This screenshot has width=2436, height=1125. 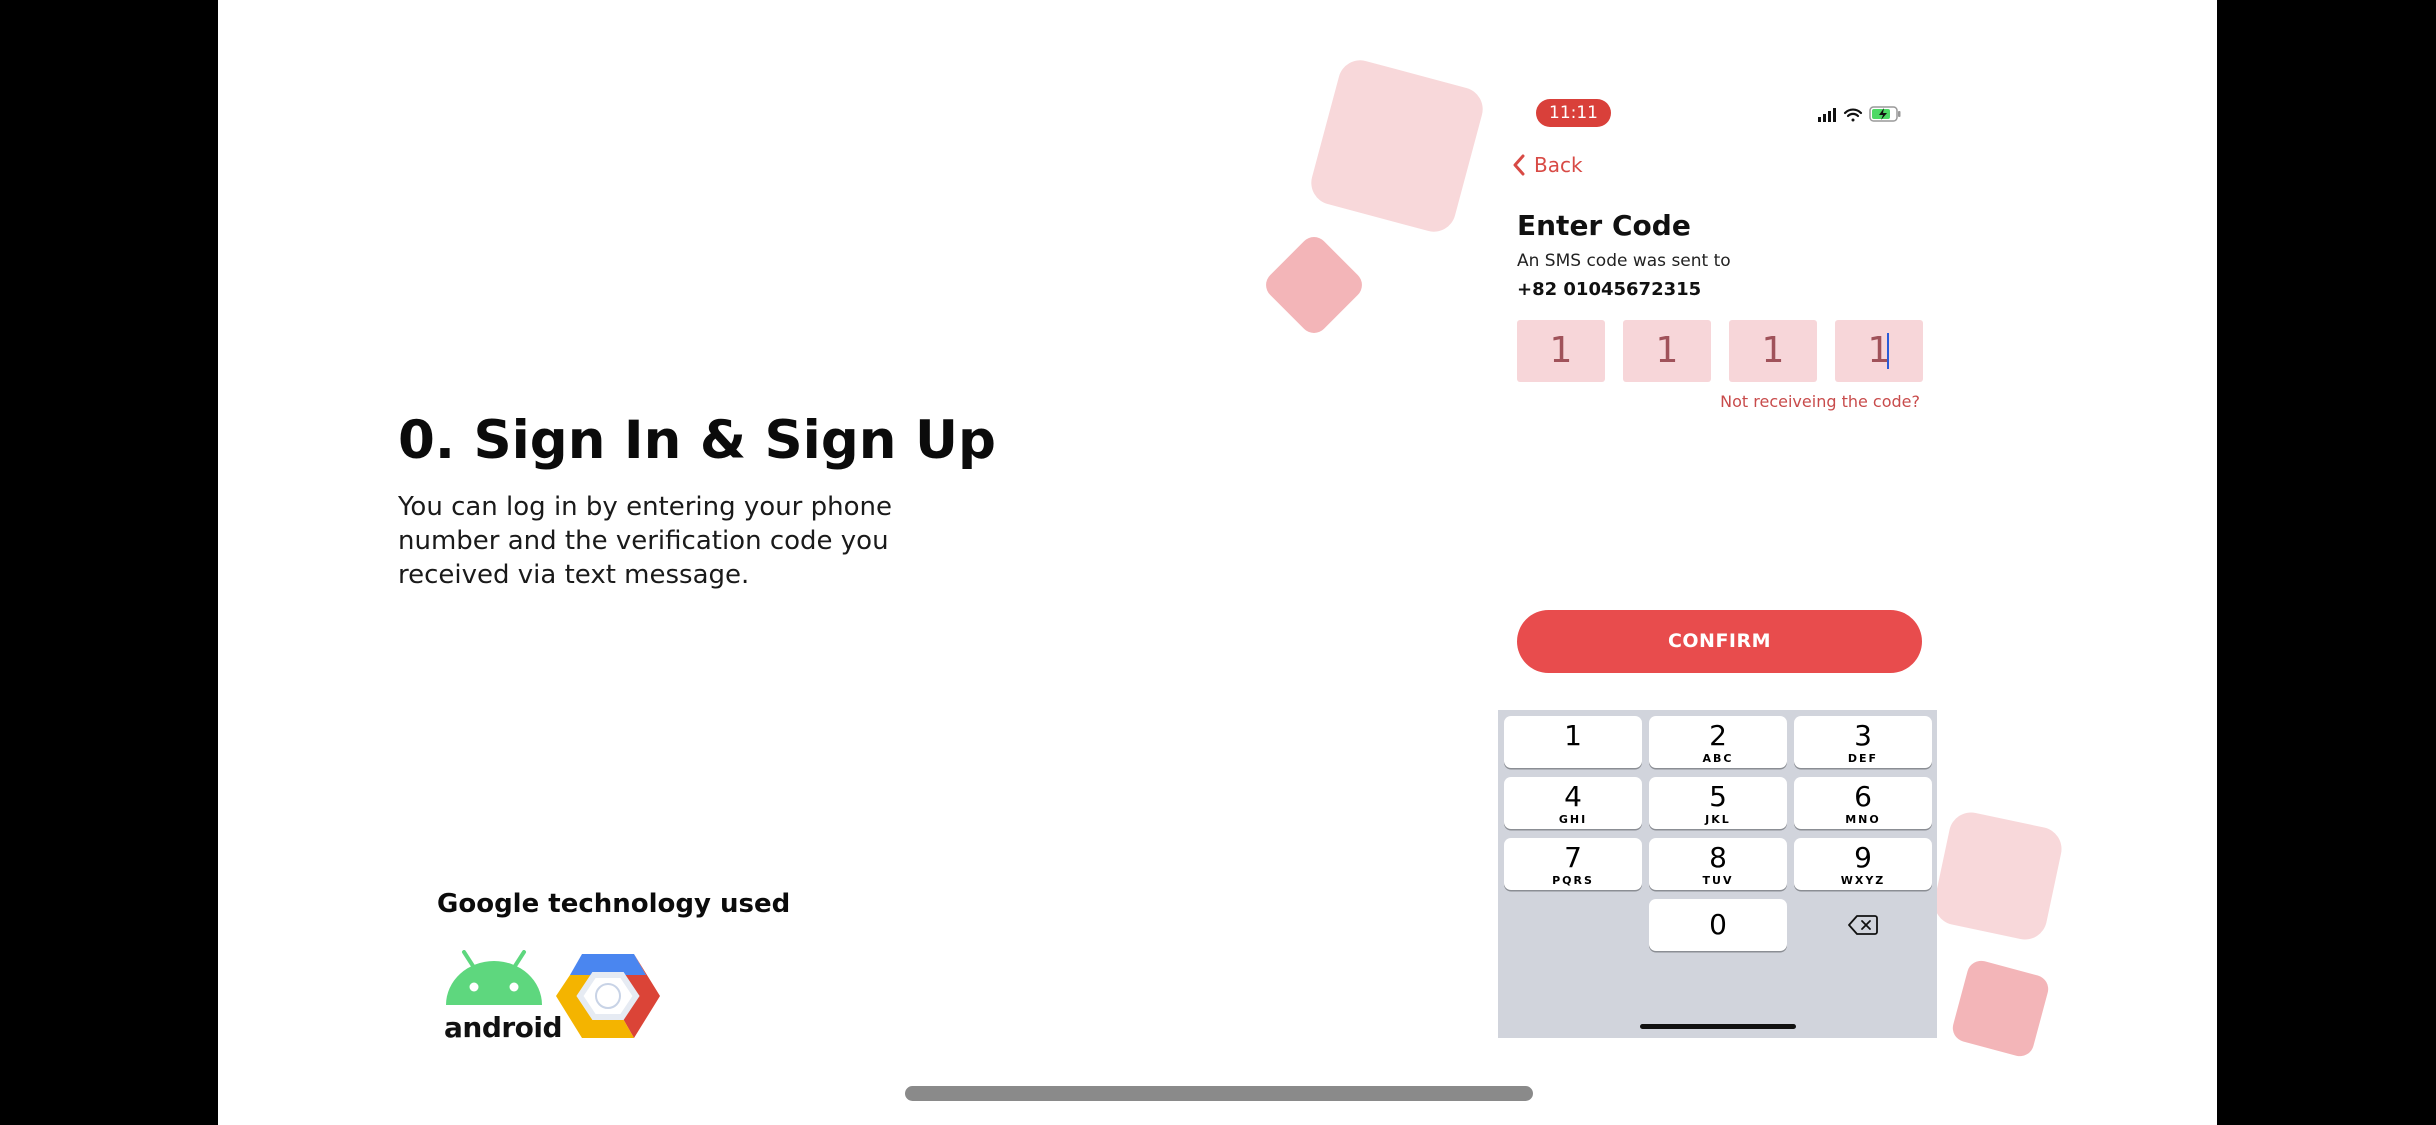 I want to click on key-5-letters: JKL, so click(x=1718, y=819).